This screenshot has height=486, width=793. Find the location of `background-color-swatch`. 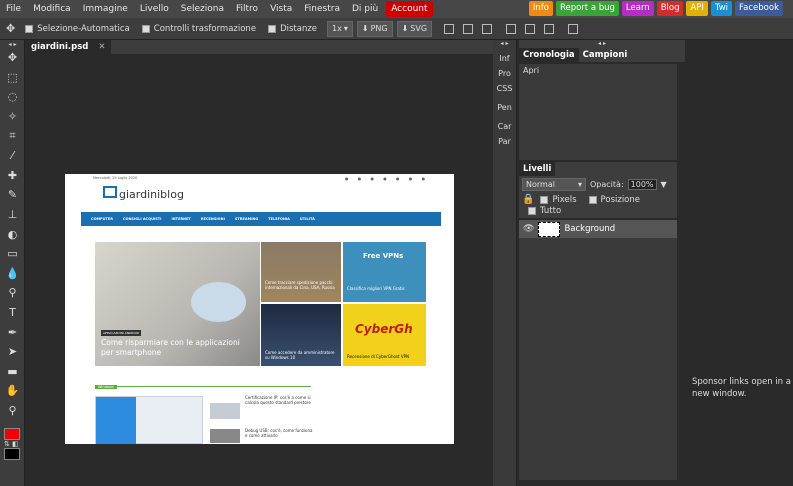

background-color-swatch is located at coordinates (12, 454).